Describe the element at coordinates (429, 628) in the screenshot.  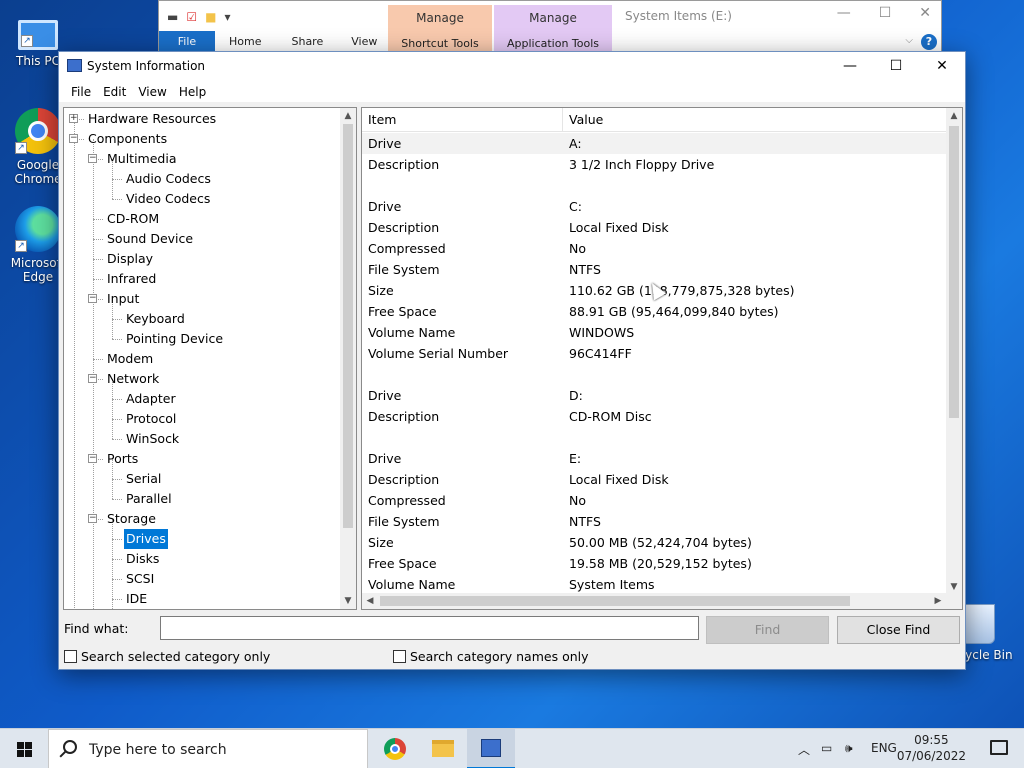
I see `find-input` at that location.